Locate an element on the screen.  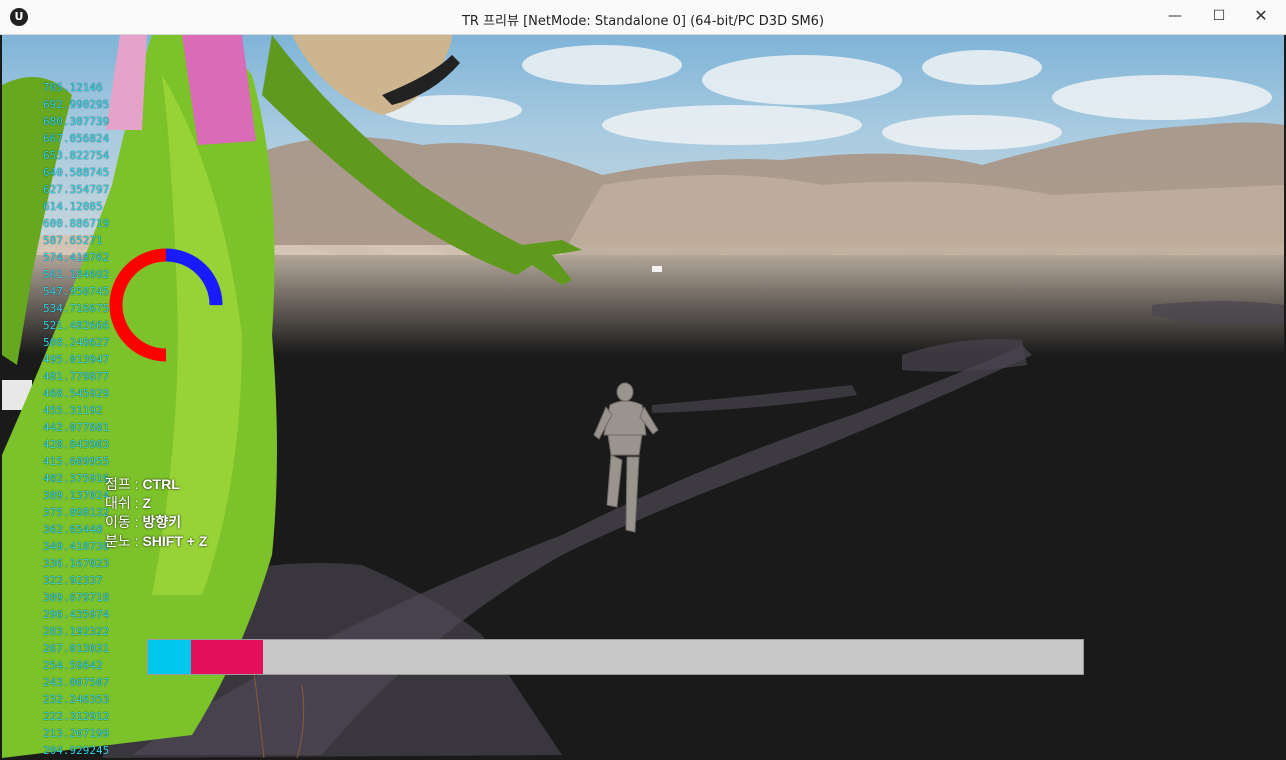
debug-value: 415.609955 is located at coordinates (76, 461).